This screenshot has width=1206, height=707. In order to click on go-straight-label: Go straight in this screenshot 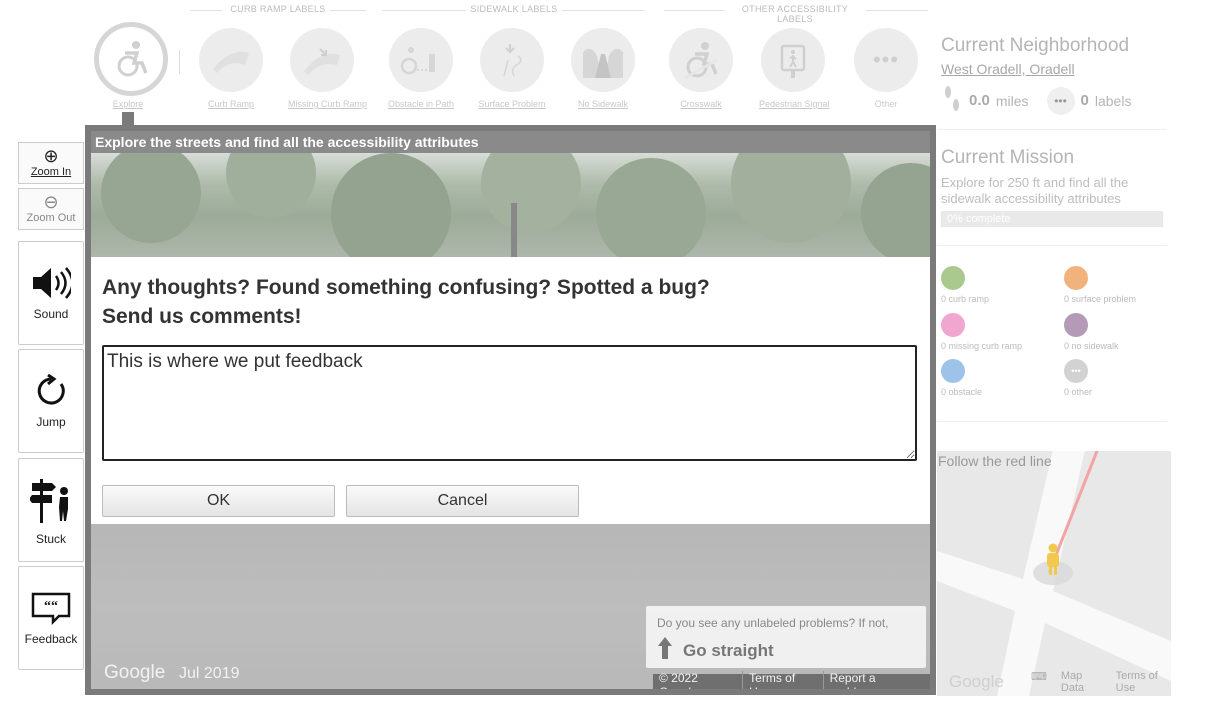, I will do `click(728, 650)`.